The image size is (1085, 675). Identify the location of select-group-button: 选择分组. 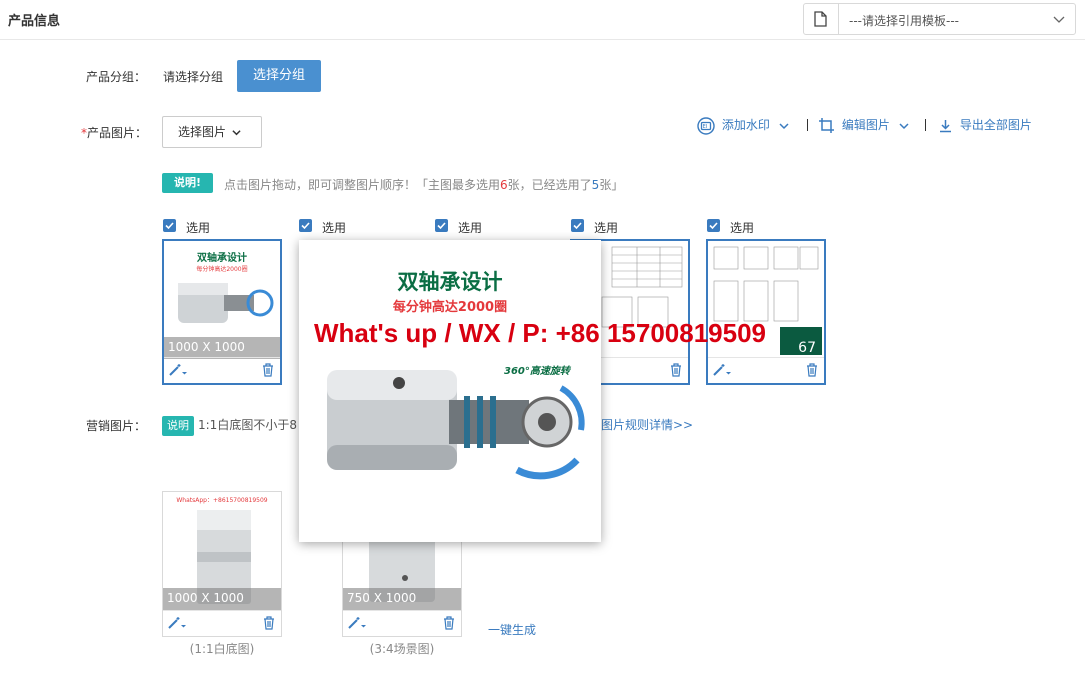
(279, 76).